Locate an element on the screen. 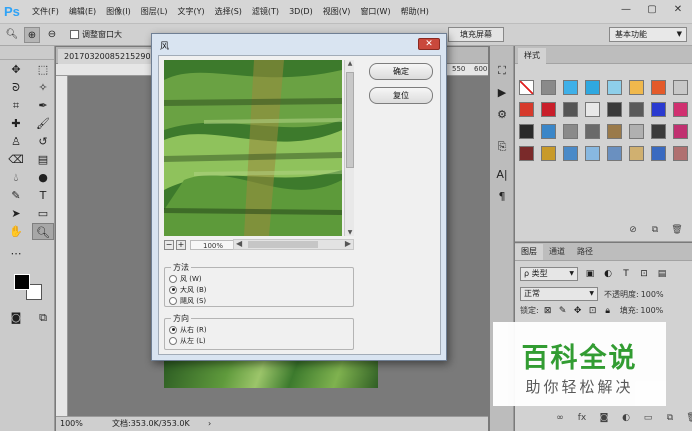 This screenshot has width=692, height=431. fill-value: 100% is located at coordinates (651, 310).